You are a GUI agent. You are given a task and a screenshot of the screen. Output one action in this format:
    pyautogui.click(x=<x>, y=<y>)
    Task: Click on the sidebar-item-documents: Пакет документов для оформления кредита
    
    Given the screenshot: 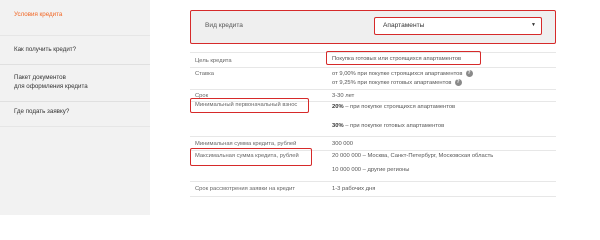 What is the action you would take?
    pyautogui.click(x=75, y=84)
    